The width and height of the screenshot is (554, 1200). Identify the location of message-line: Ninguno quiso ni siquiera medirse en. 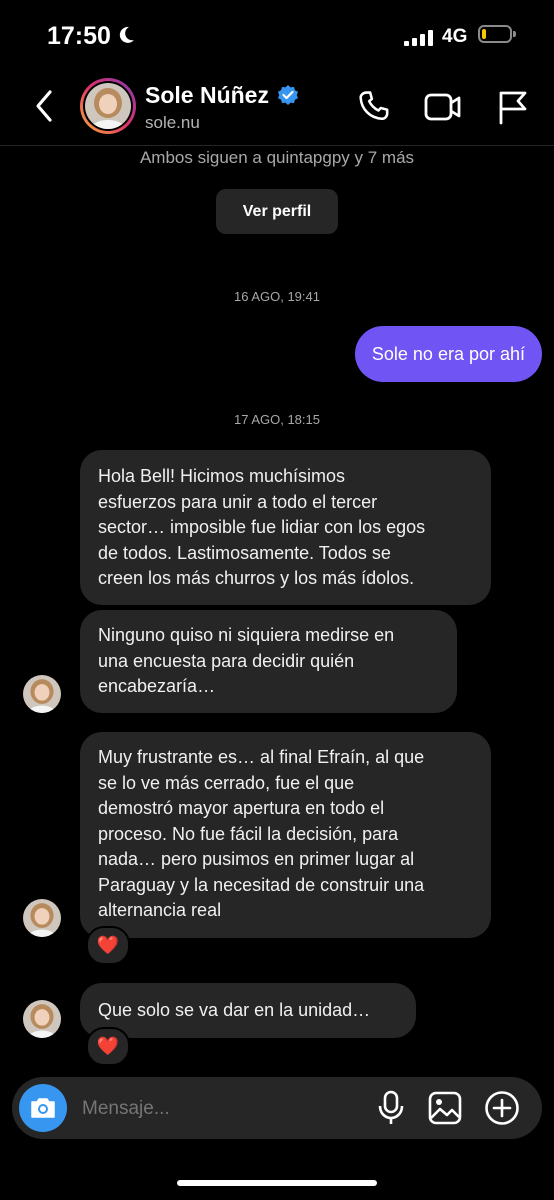
(246, 635).